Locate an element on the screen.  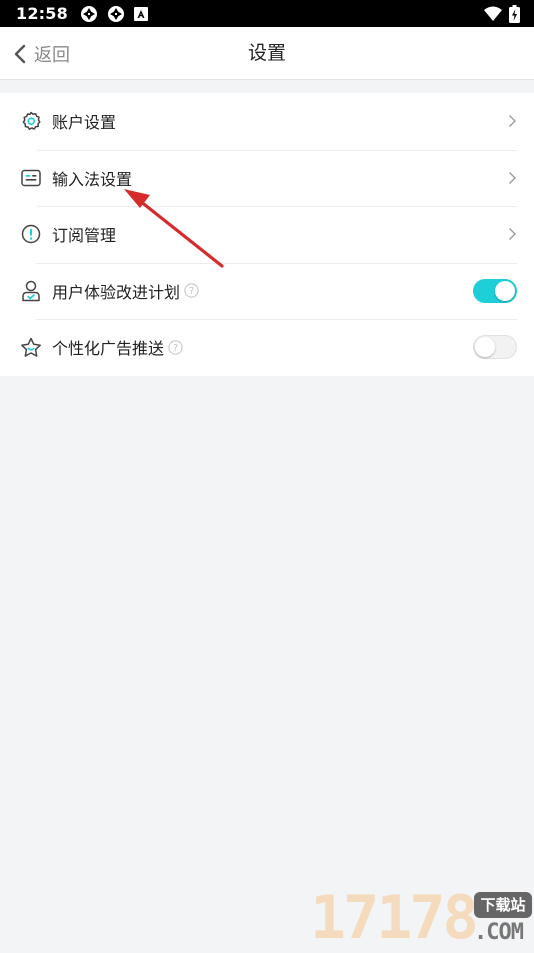
wifi-icon is located at coordinates (493, 13).